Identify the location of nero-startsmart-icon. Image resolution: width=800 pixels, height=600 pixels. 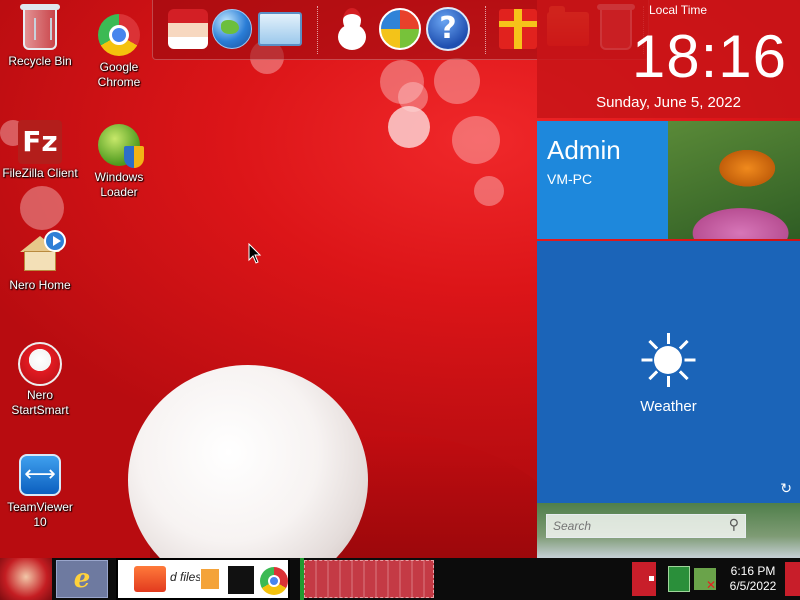
(40, 364).